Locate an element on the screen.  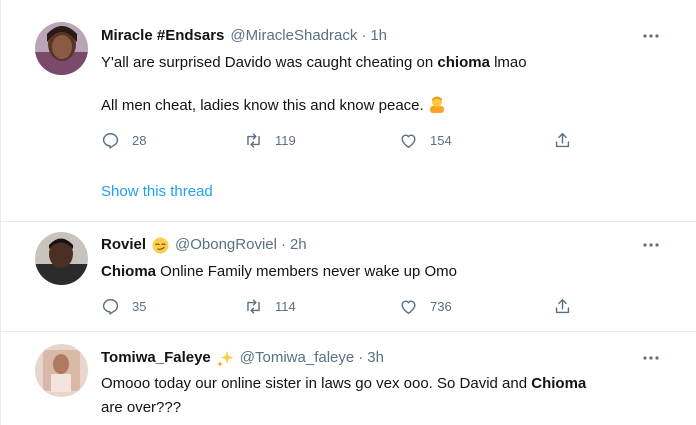
tweet-actions: 28 119 154 is located at coordinates (341, 141).